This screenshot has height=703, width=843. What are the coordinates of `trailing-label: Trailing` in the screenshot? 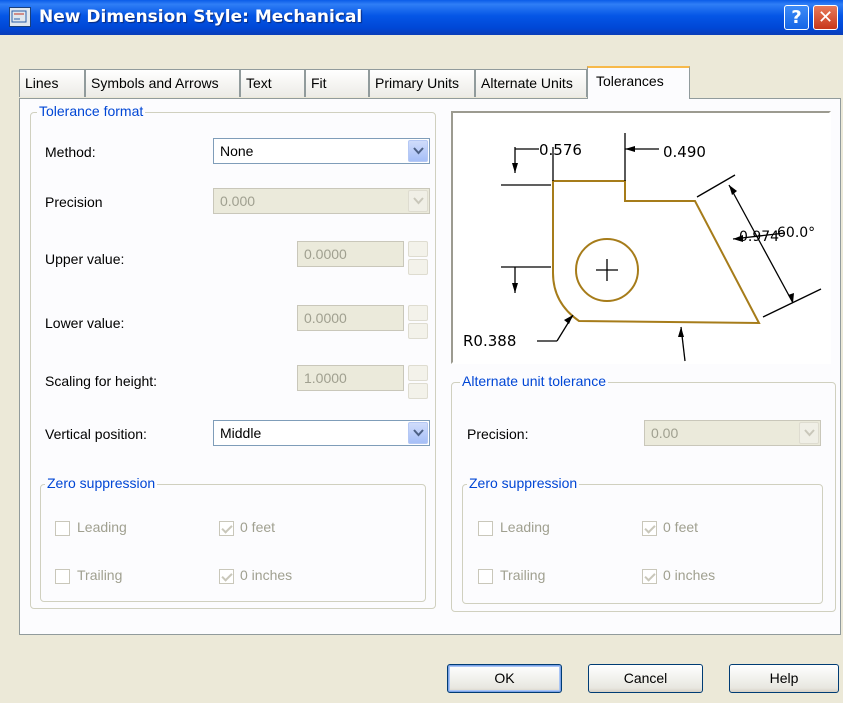 It's located at (100, 575).